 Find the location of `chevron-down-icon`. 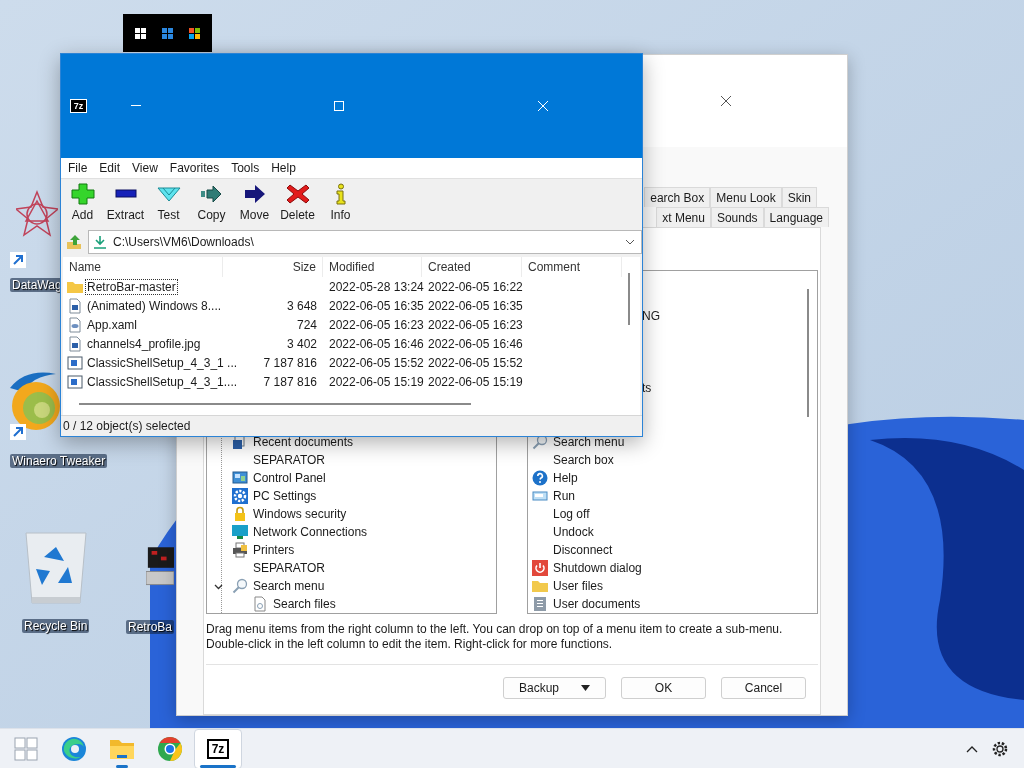

chevron-down-icon is located at coordinates (630, 242).